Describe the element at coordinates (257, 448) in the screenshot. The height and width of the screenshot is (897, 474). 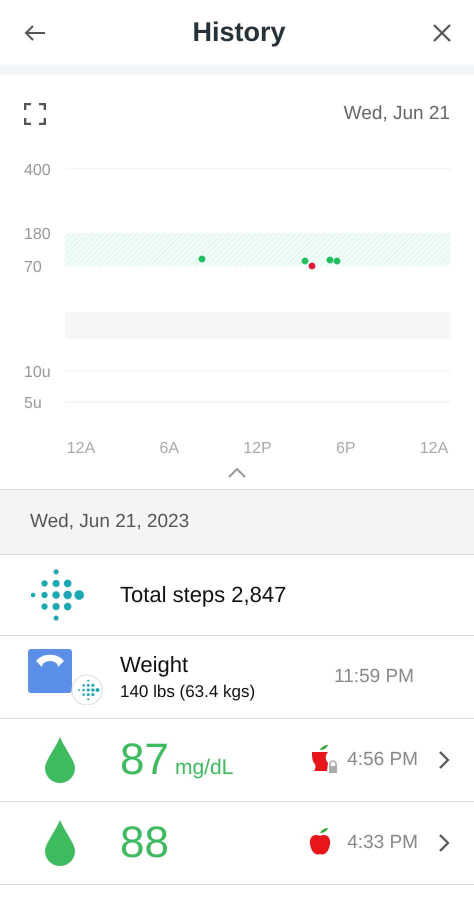
I see `x-axis-label: 12P` at that location.